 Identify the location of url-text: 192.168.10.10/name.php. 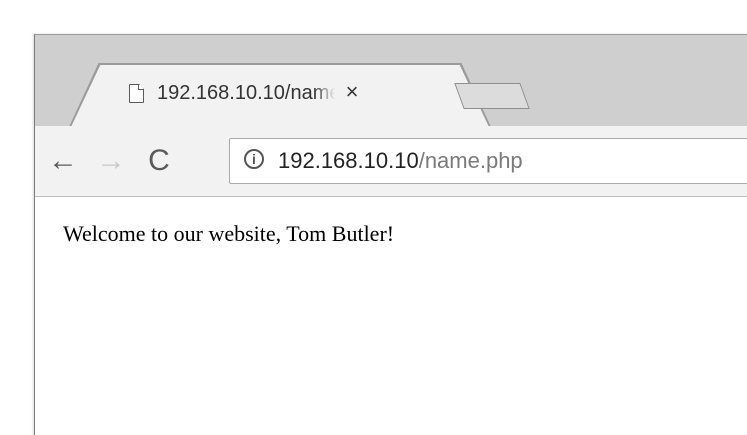
(400, 161).